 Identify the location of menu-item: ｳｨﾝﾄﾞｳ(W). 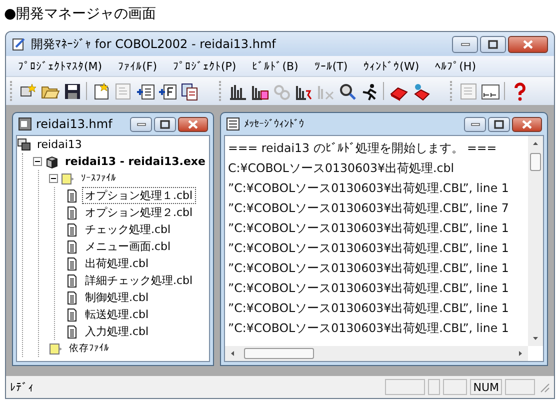
(392, 66).